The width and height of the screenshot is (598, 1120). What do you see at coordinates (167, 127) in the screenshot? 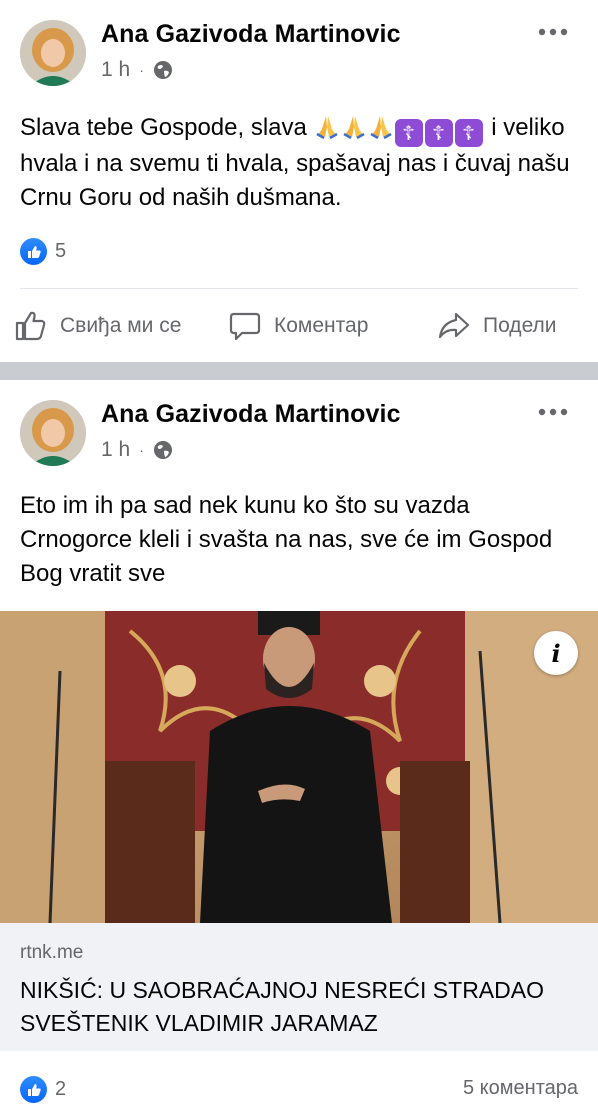
I see `post-text-part: Slava tebe Gospode, slava` at bounding box center [167, 127].